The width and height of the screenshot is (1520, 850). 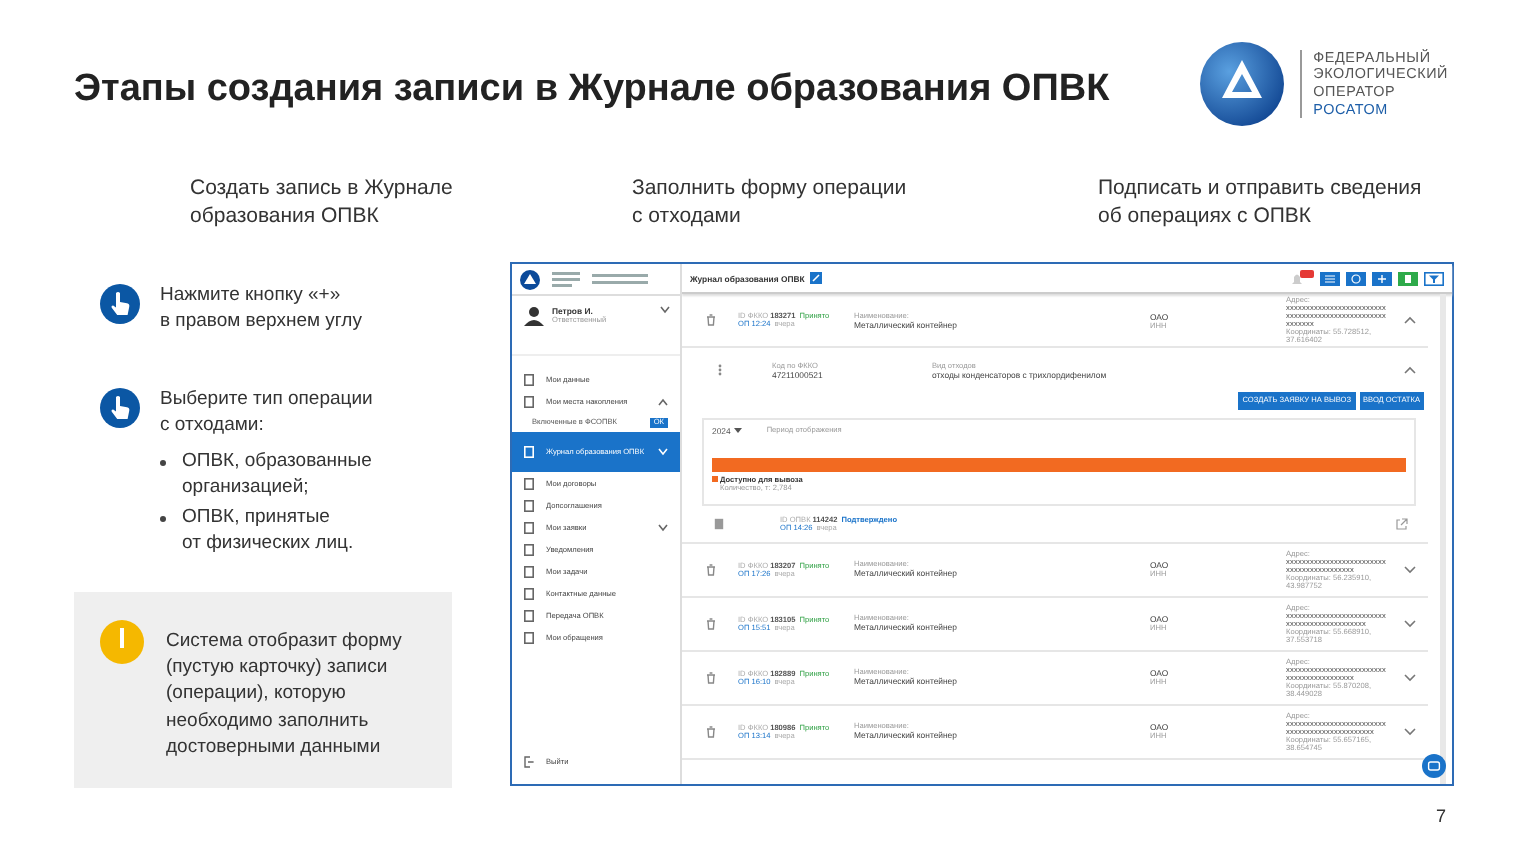 I want to click on step-heading: Подписать и отправить сведения об операциях с ОПВК, so click(x=1260, y=203).